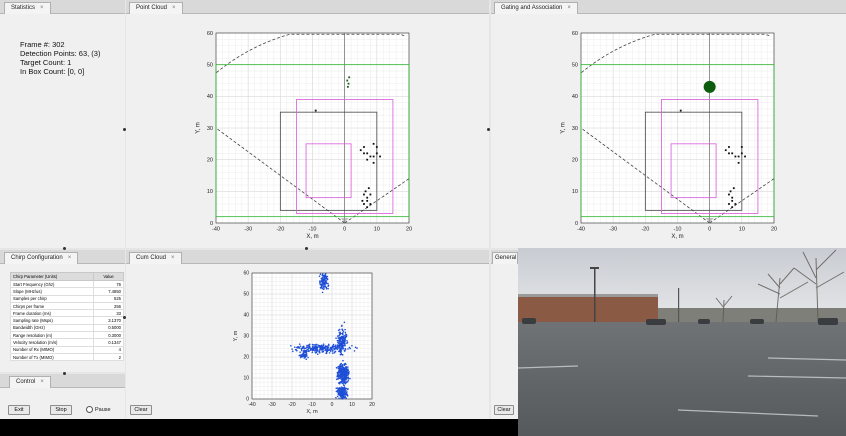 The height and width of the screenshot is (436, 846). I want to click on stop-button: Stop, so click(61, 410).